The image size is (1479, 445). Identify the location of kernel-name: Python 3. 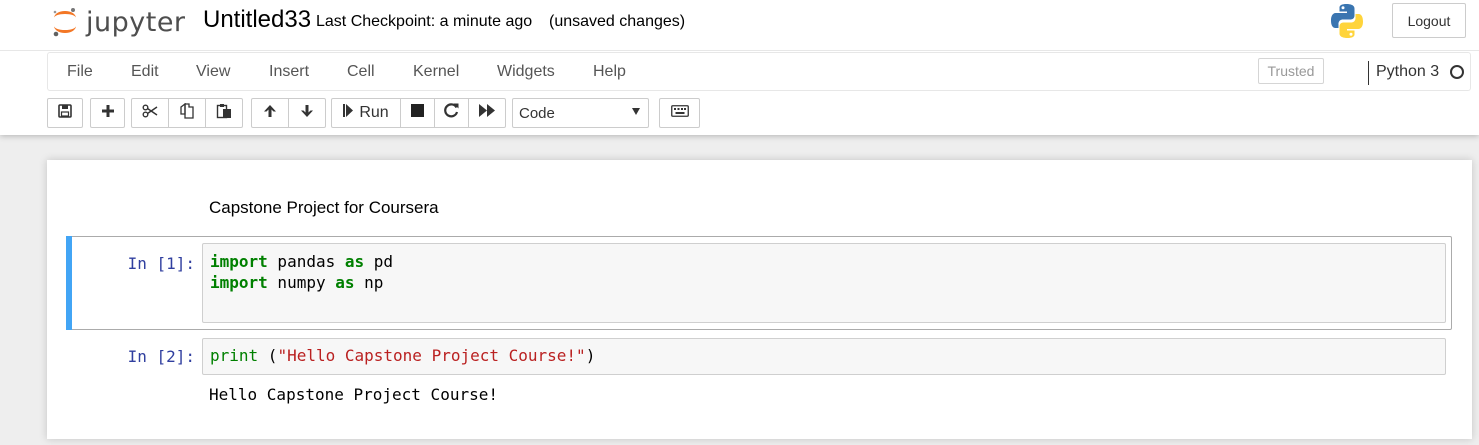
(1407, 72).